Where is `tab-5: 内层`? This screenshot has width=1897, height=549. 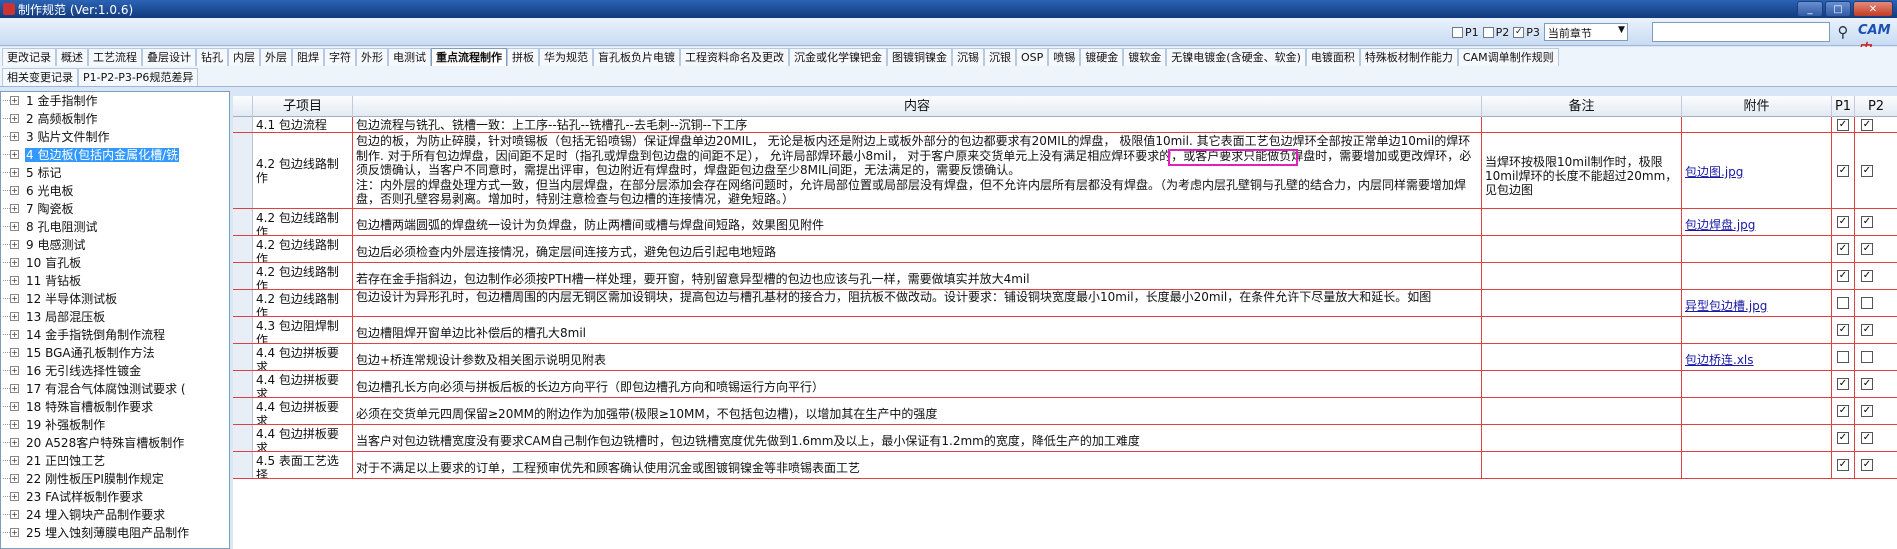 tab-5: 内层 is located at coordinates (244, 57).